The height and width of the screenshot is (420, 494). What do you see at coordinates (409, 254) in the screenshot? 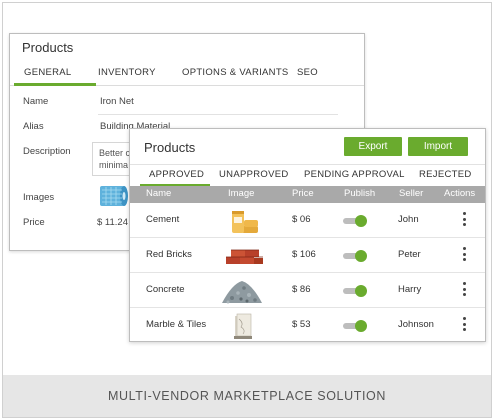
I see `seller-name: Peter` at bounding box center [409, 254].